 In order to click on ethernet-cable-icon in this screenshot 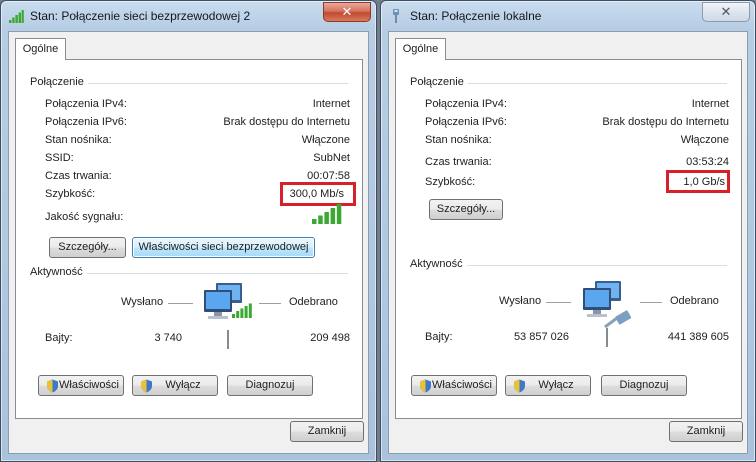, I will do `click(618, 319)`.